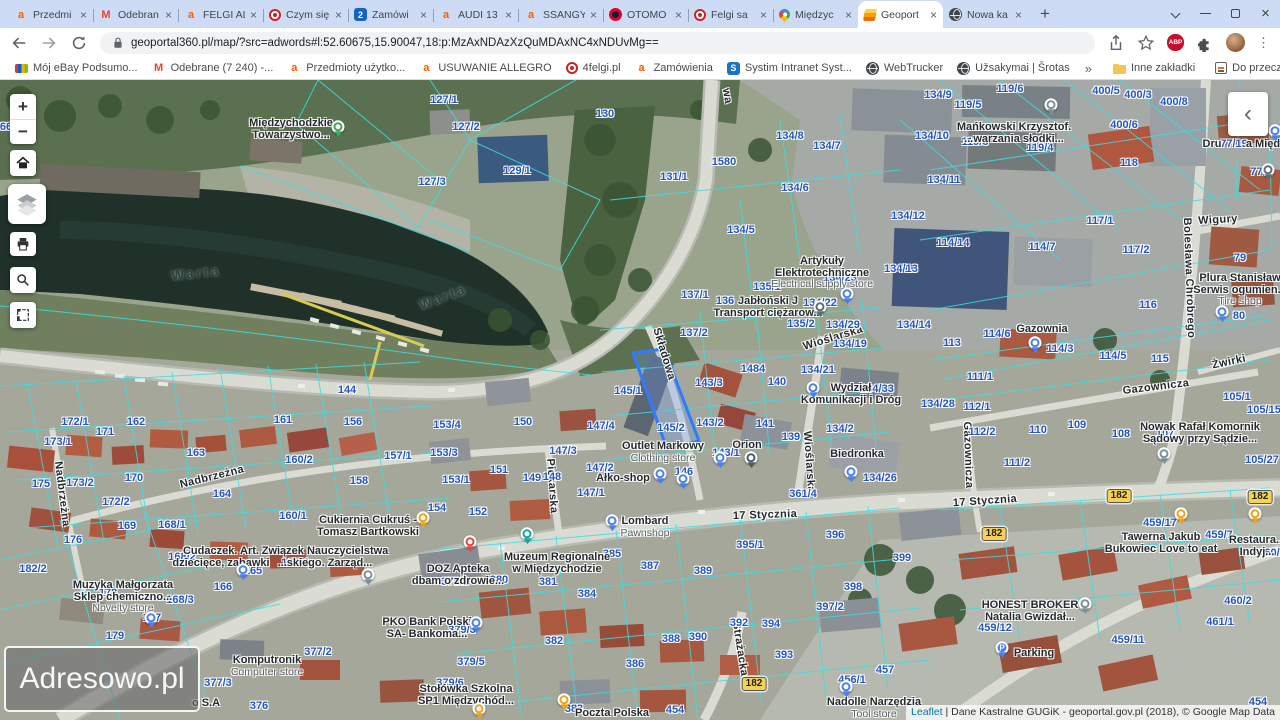  Describe the element at coordinates (135, 14) in the screenshot. I see `browser-tab: M Odebran ×` at that location.